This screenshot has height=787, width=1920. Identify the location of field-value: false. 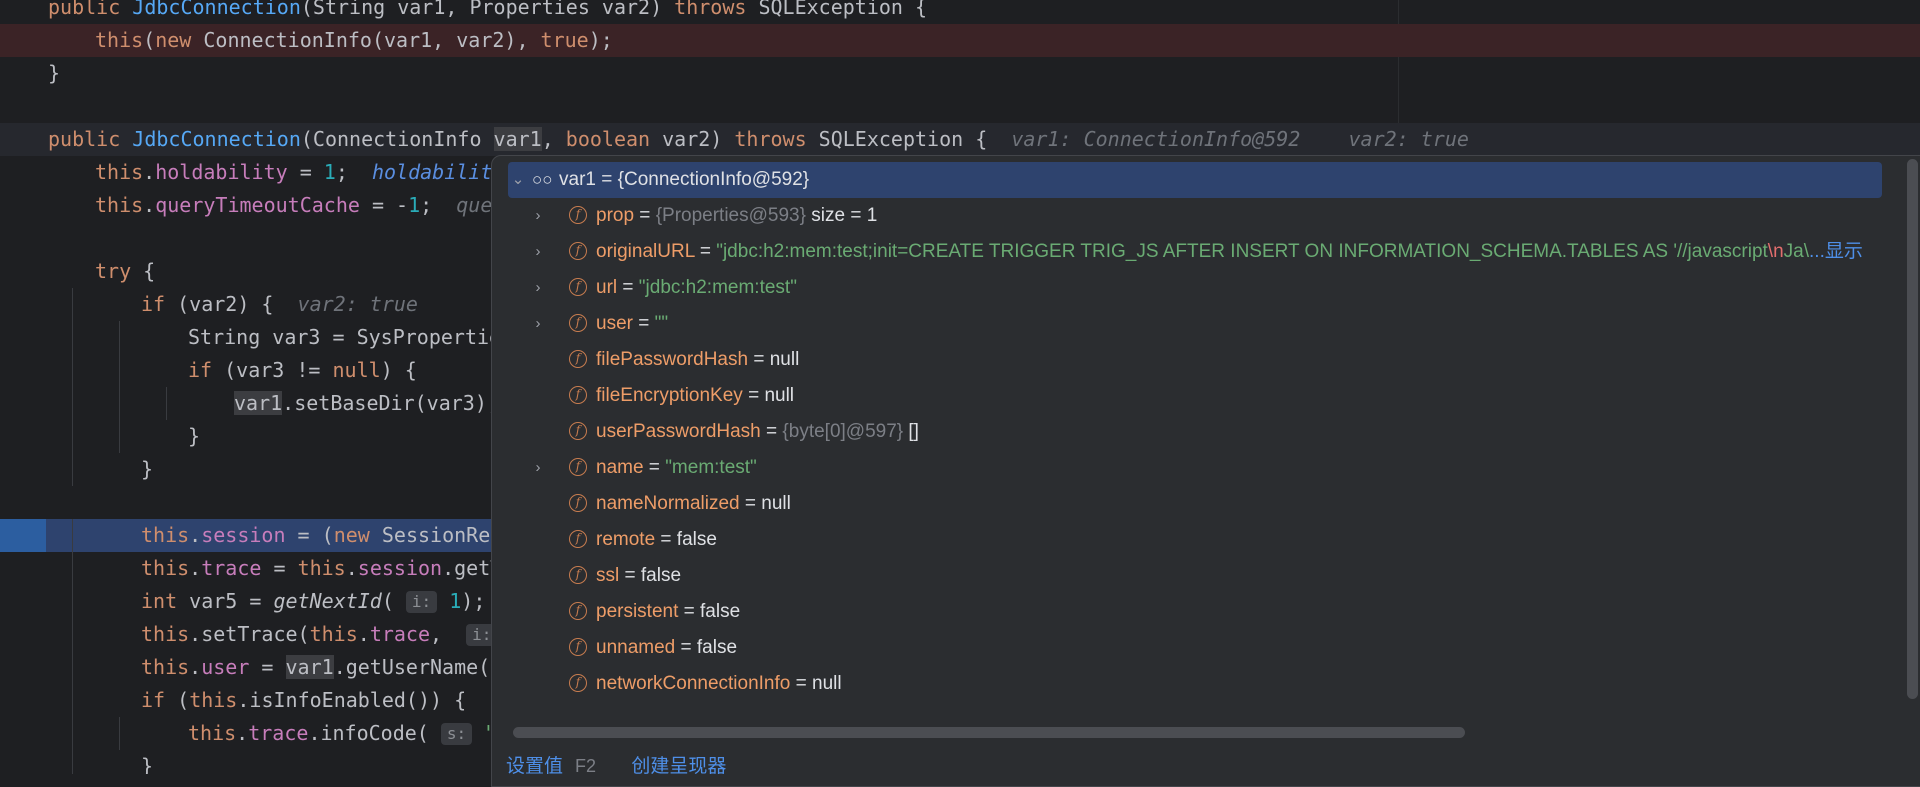
(720, 611).